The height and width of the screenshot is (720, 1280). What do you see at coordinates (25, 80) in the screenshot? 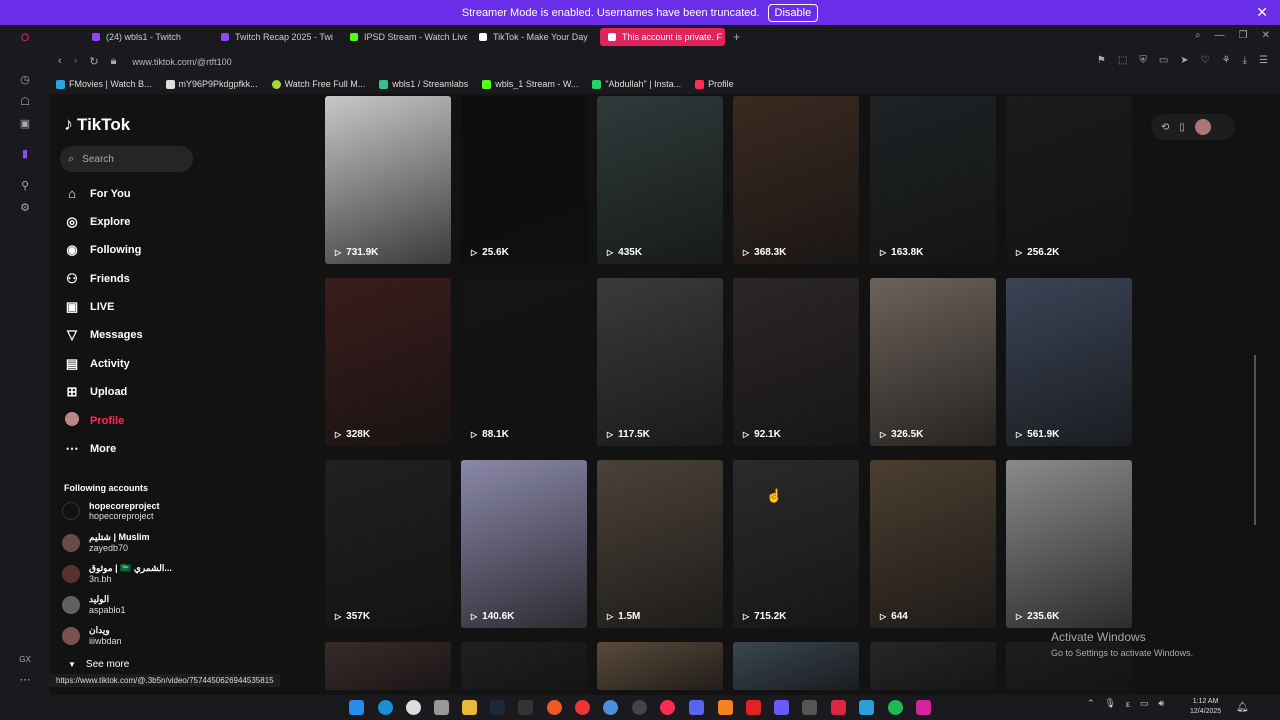
I see `history-icon: ◷` at bounding box center [25, 80].